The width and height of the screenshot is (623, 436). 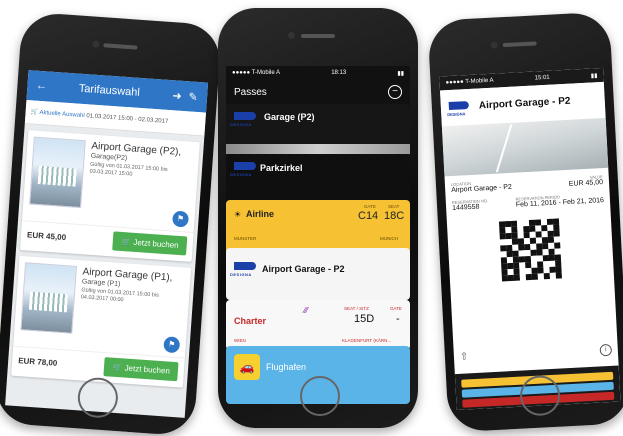 What do you see at coordinates (306, 310) in the screenshot?
I see `airline-stripe-icon: ⁄⁄⁄` at bounding box center [306, 310].